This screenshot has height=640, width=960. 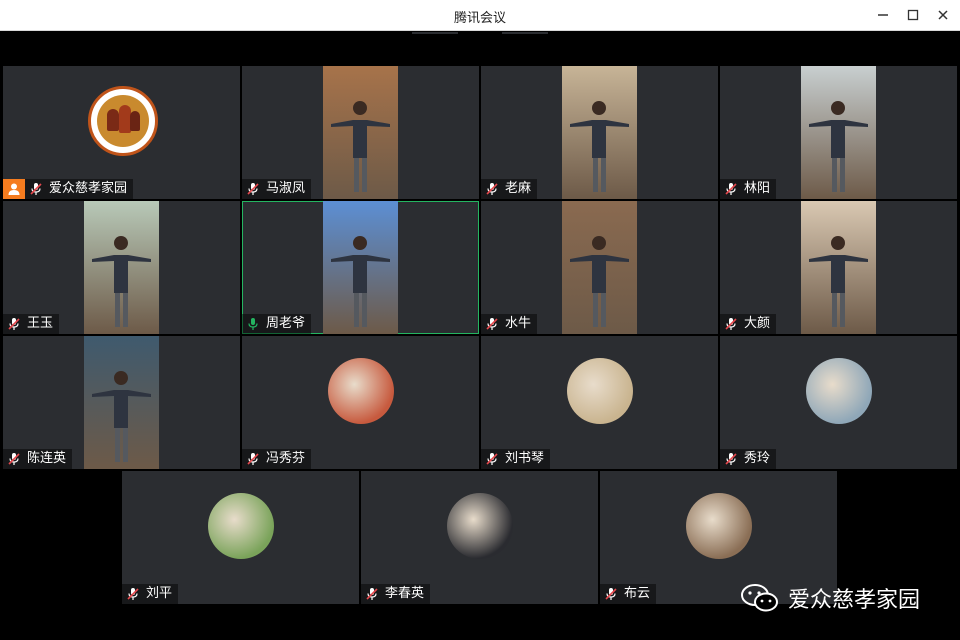 I want to click on participant-tile: 刘平, so click(x=240, y=537).